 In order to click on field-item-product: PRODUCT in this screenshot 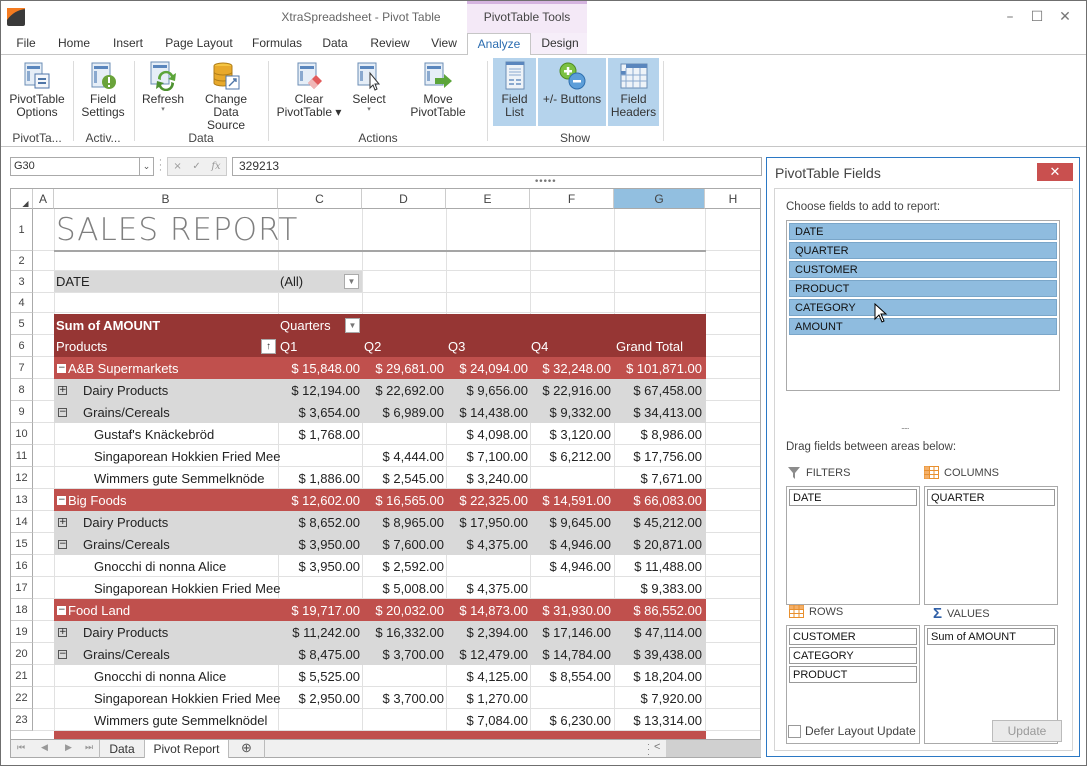, I will do `click(923, 288)`.